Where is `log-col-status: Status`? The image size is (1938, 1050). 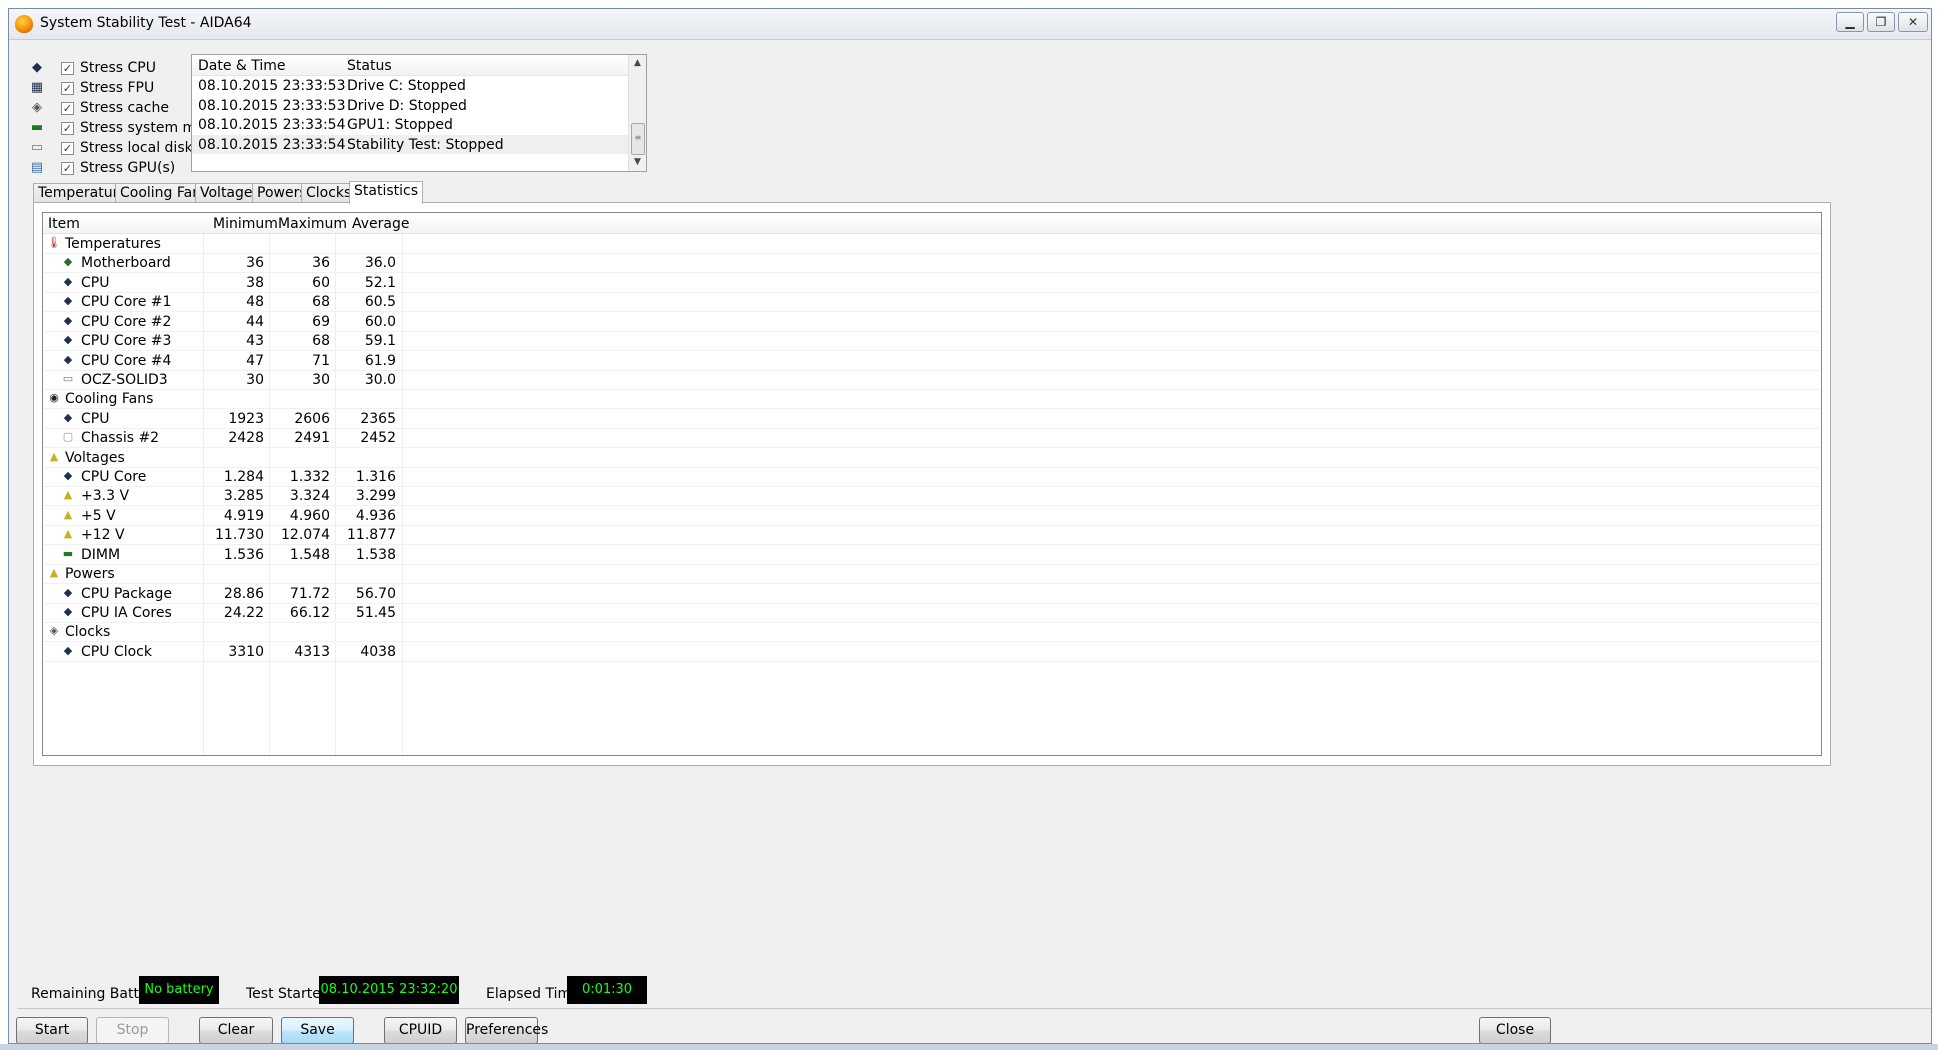
log-col-status: Status is located at coordinates (369, 66).